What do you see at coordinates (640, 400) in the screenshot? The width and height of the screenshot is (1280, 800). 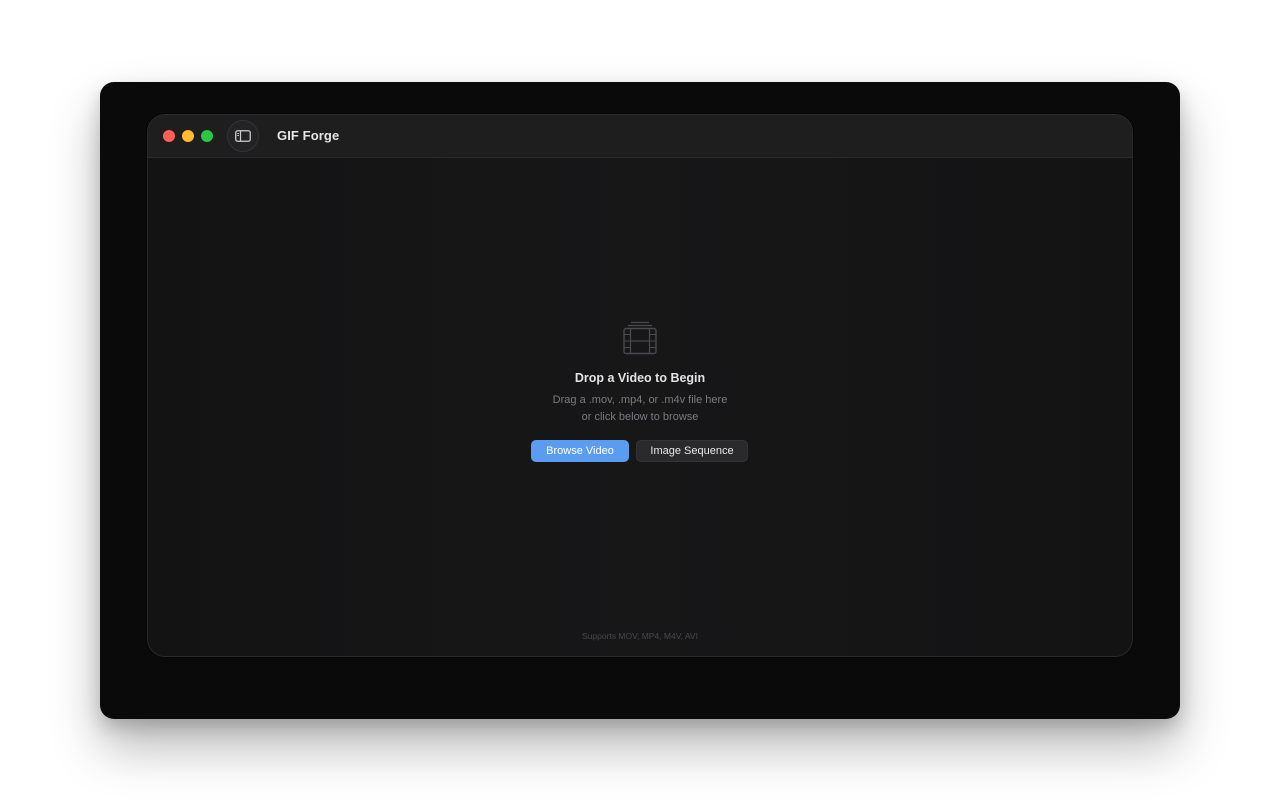 I see `drop-instructions: Drag a .mov, .mp4, or .m4v file here` at bounding box center [640, 400].